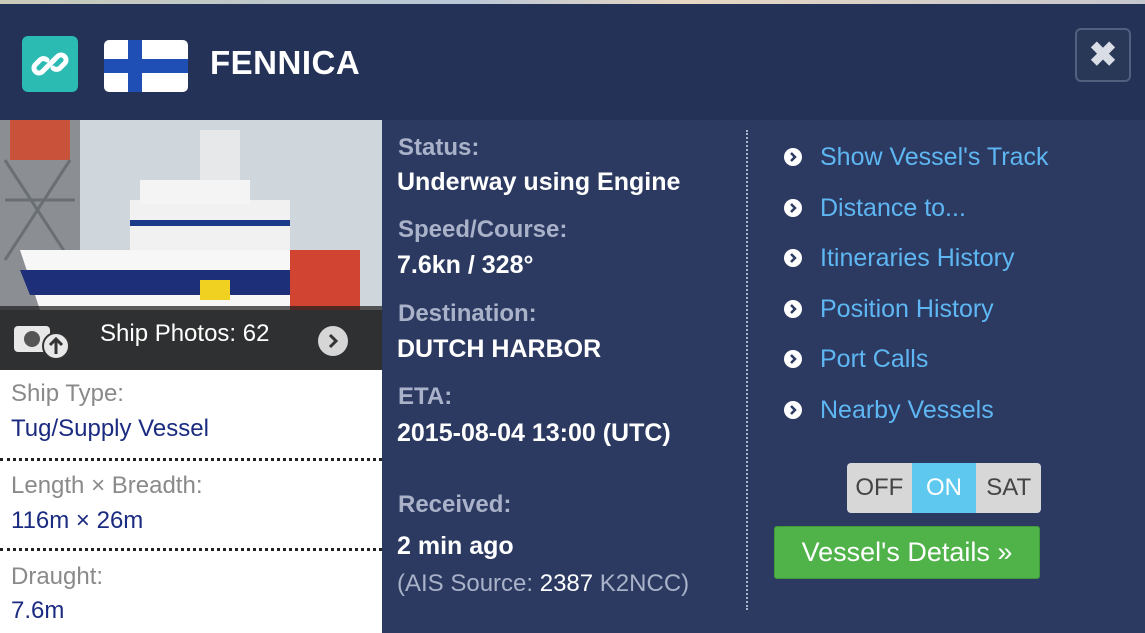 The image size is (1145, 633). I want to click on draught-value: 7.6m, so click(38, 610).